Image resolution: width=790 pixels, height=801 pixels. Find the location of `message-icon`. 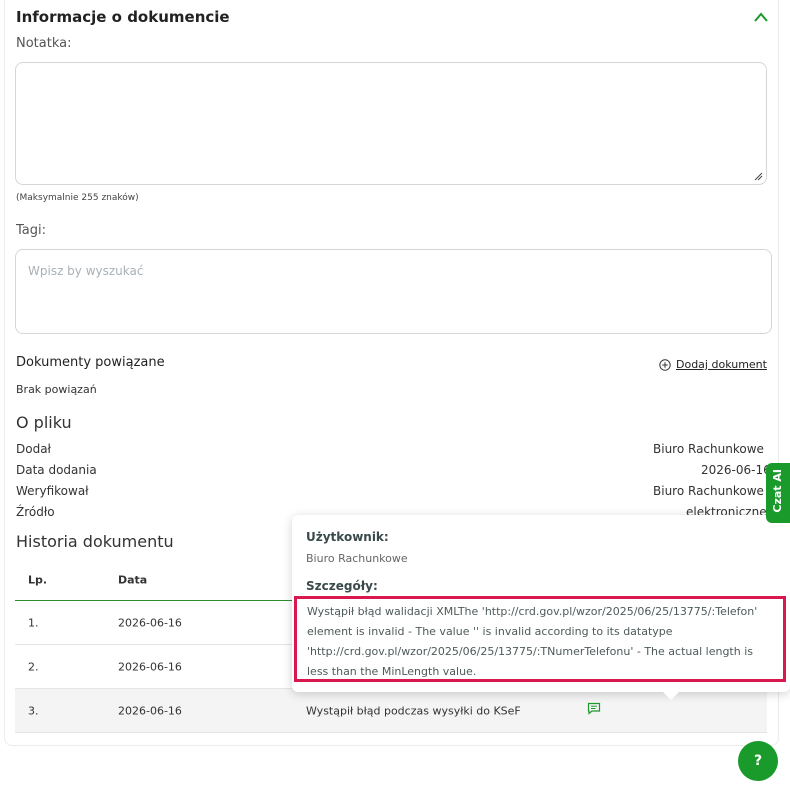

message-icon is located at coordinates (594, 708).